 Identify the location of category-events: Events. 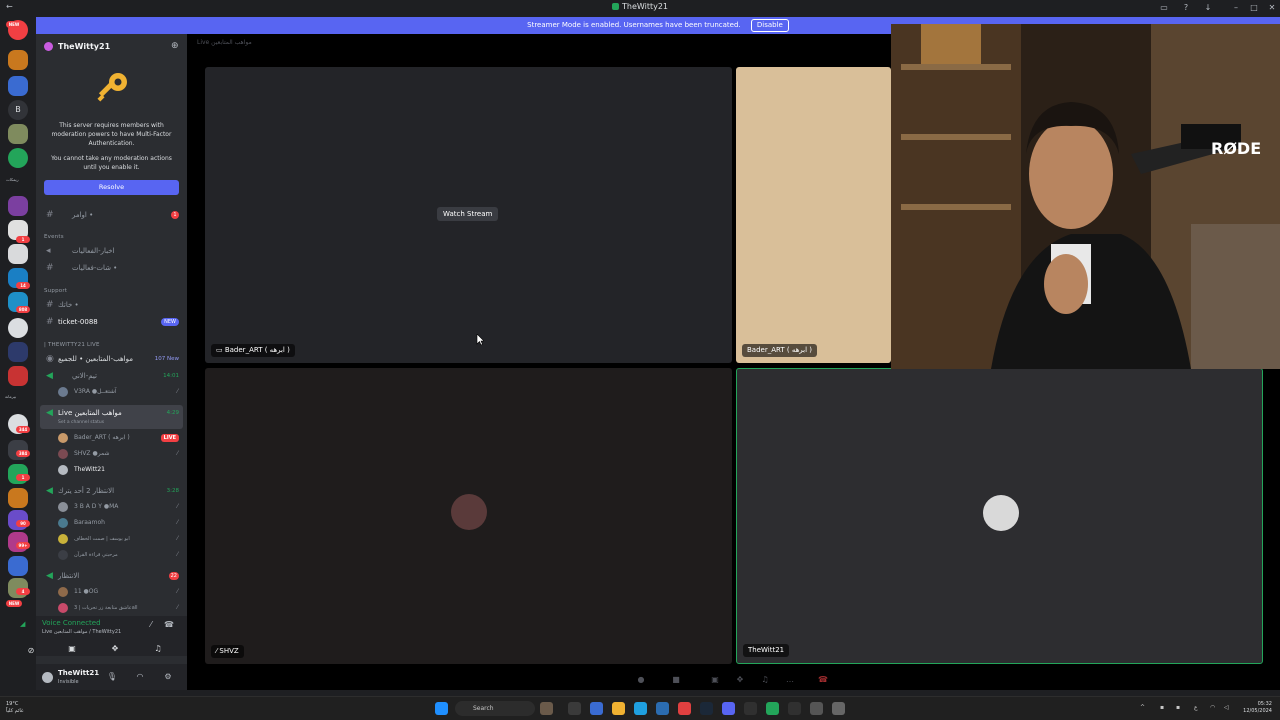
(54, 237).